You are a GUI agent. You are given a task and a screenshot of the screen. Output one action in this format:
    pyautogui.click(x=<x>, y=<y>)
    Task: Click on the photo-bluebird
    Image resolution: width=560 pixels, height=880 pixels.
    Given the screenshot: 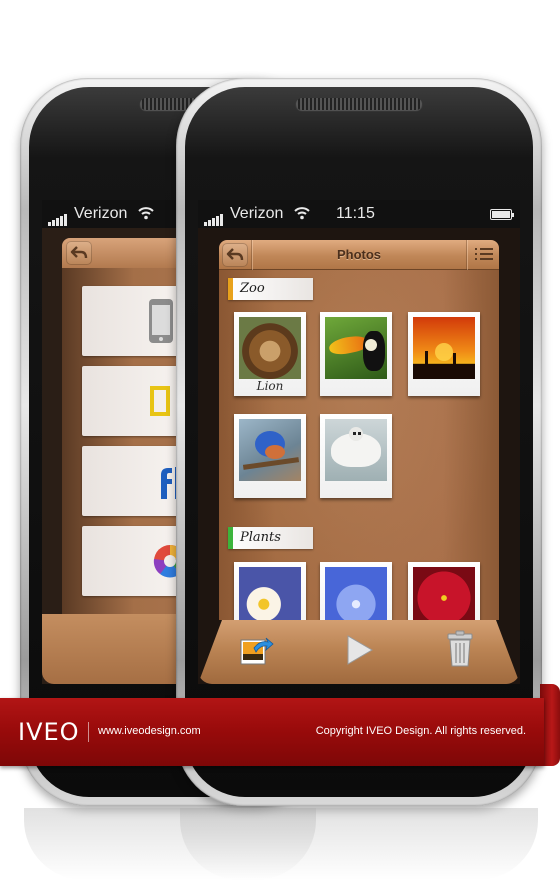 What is the action you would take?
    pyautogui.click(x=270, y=456)
    